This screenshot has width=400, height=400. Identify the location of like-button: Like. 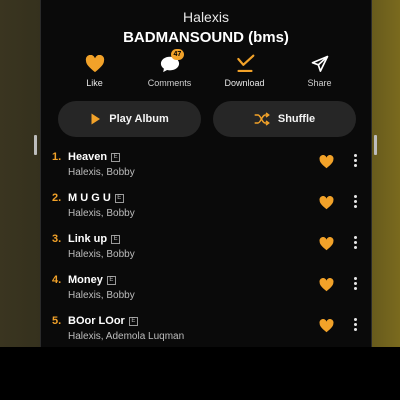
(94, 70).